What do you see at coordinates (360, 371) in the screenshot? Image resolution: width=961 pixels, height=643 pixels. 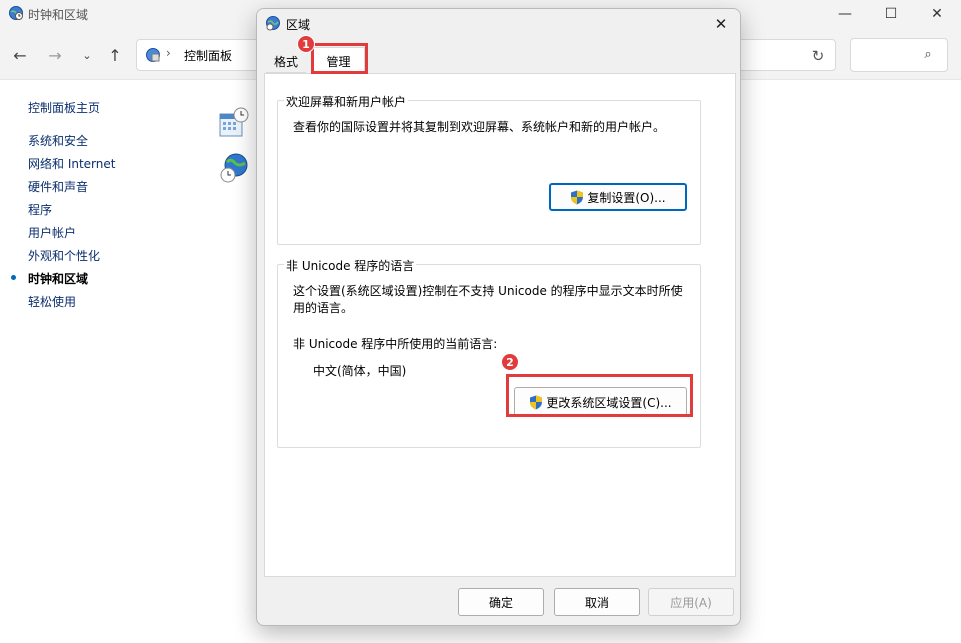 I see `current-language-value: 中文(简体，中国)` at bounding box center [360, 371].